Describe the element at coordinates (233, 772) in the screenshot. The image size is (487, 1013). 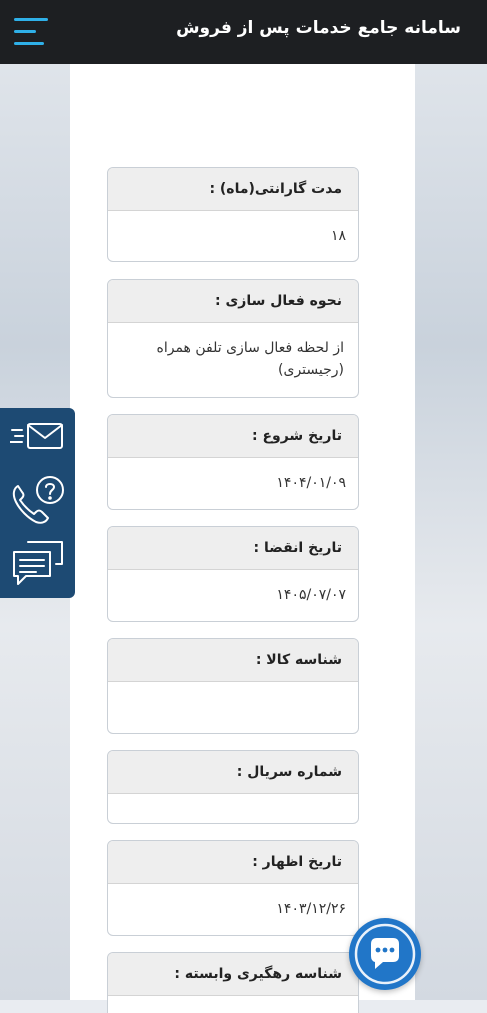
I see `field-label: شماره سریال :` at that location.